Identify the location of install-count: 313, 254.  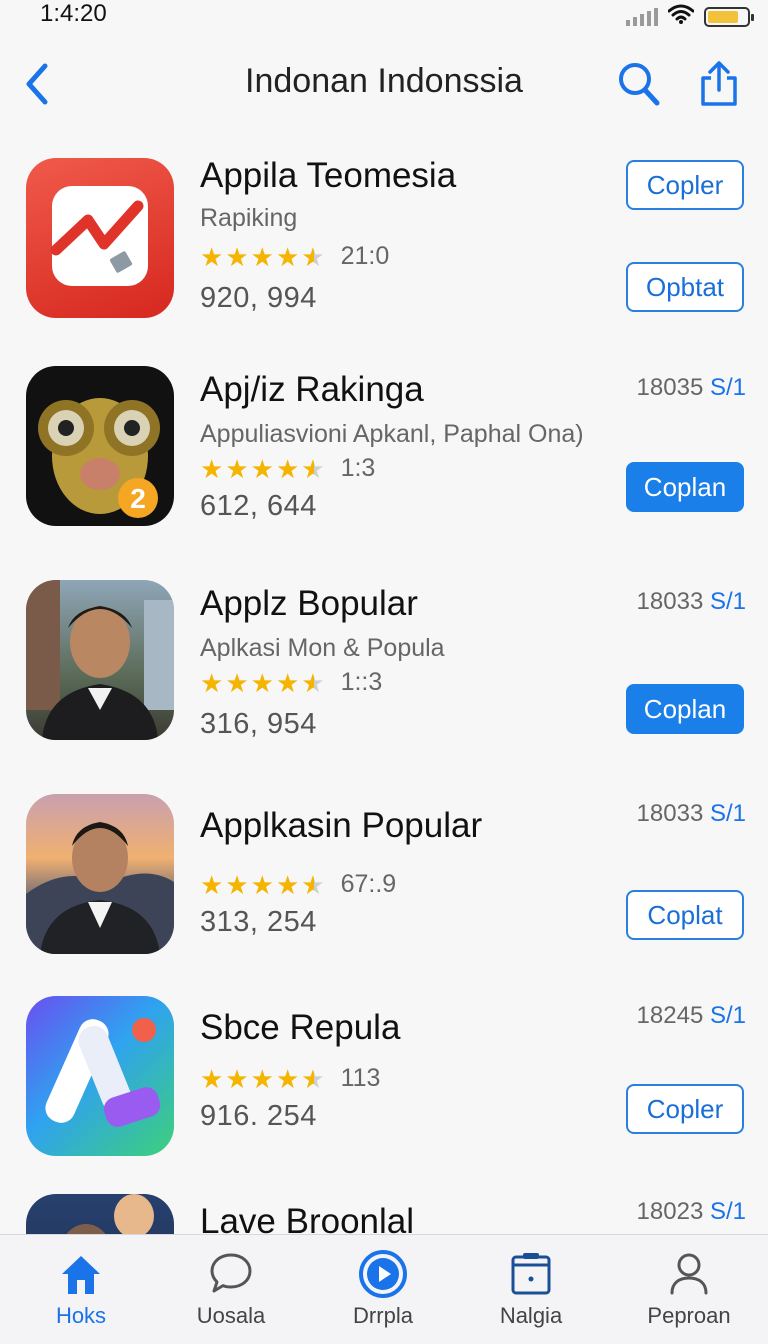
(258, 922).